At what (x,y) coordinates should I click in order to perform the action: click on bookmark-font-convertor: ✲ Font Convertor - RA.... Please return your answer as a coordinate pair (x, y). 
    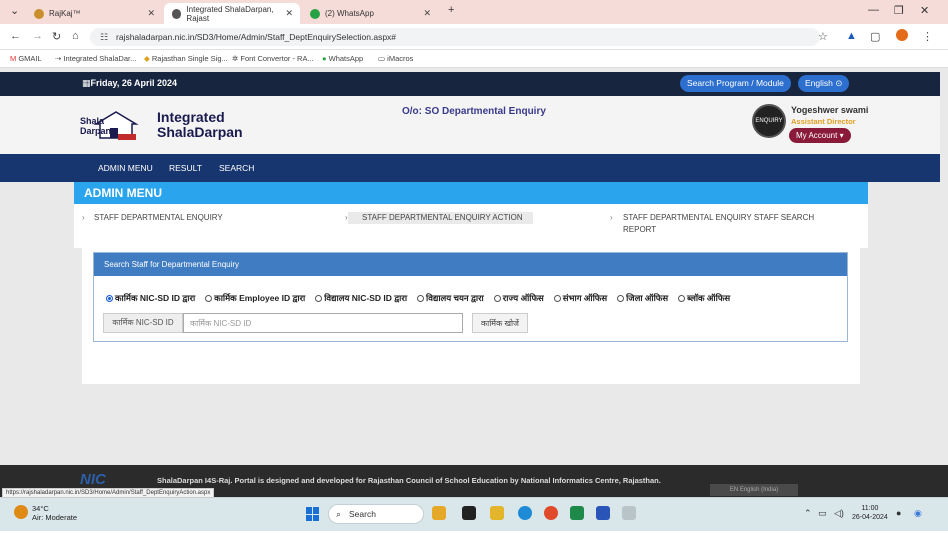
    Looking at the image, I should click on (273, 58).